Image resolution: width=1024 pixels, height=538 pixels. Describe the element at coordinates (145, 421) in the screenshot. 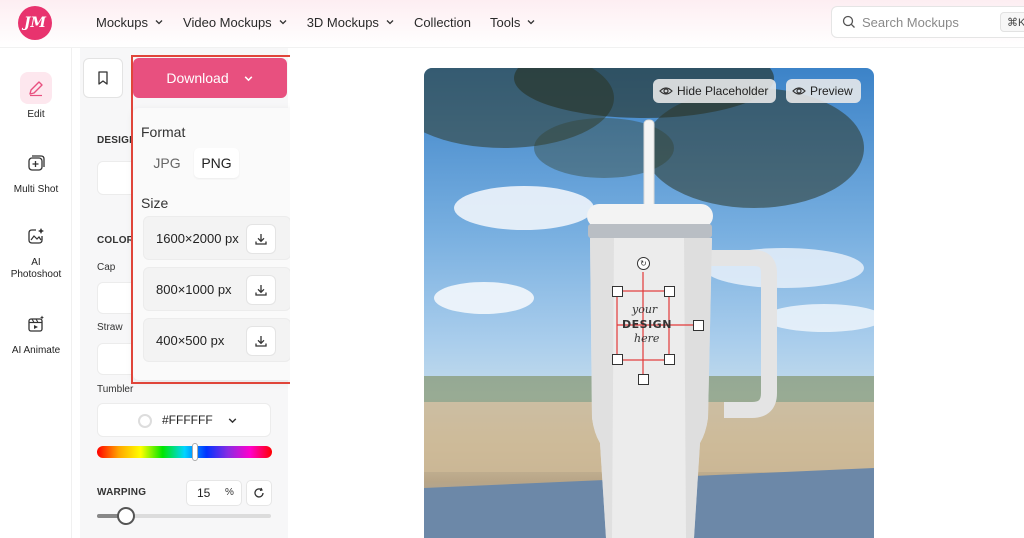

I see `color-swatch` at that location.